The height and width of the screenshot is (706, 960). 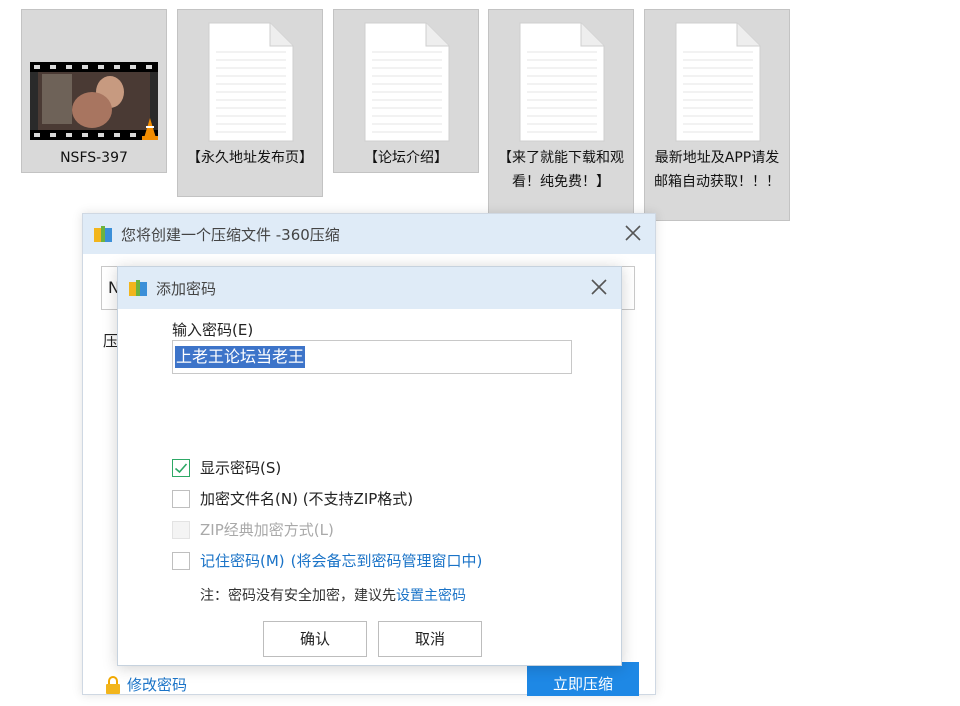 I want to click on modify-password-label: 修改密码, so click(x=157, y=685).